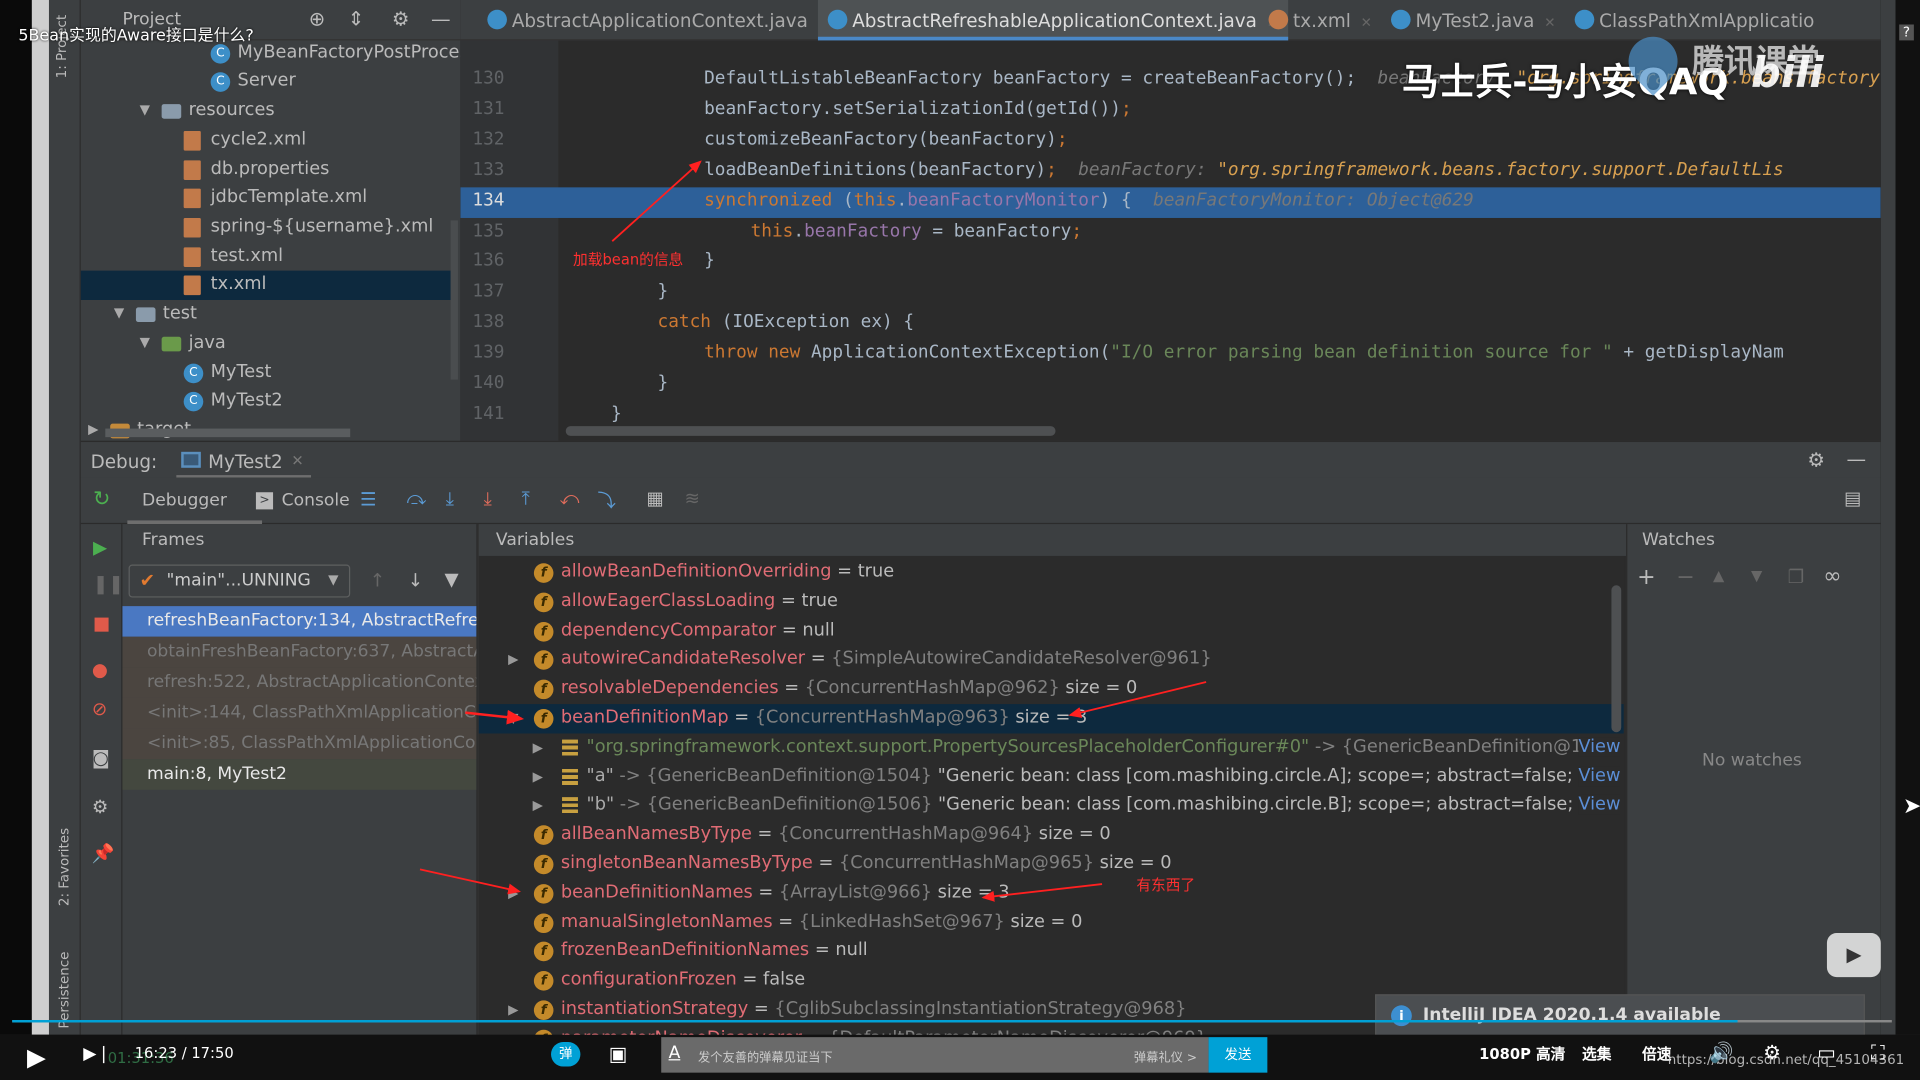  Describe the element at coordinates (1826, 1052) in the screenshot. I see `widescreen-icon: ▭` at that location.